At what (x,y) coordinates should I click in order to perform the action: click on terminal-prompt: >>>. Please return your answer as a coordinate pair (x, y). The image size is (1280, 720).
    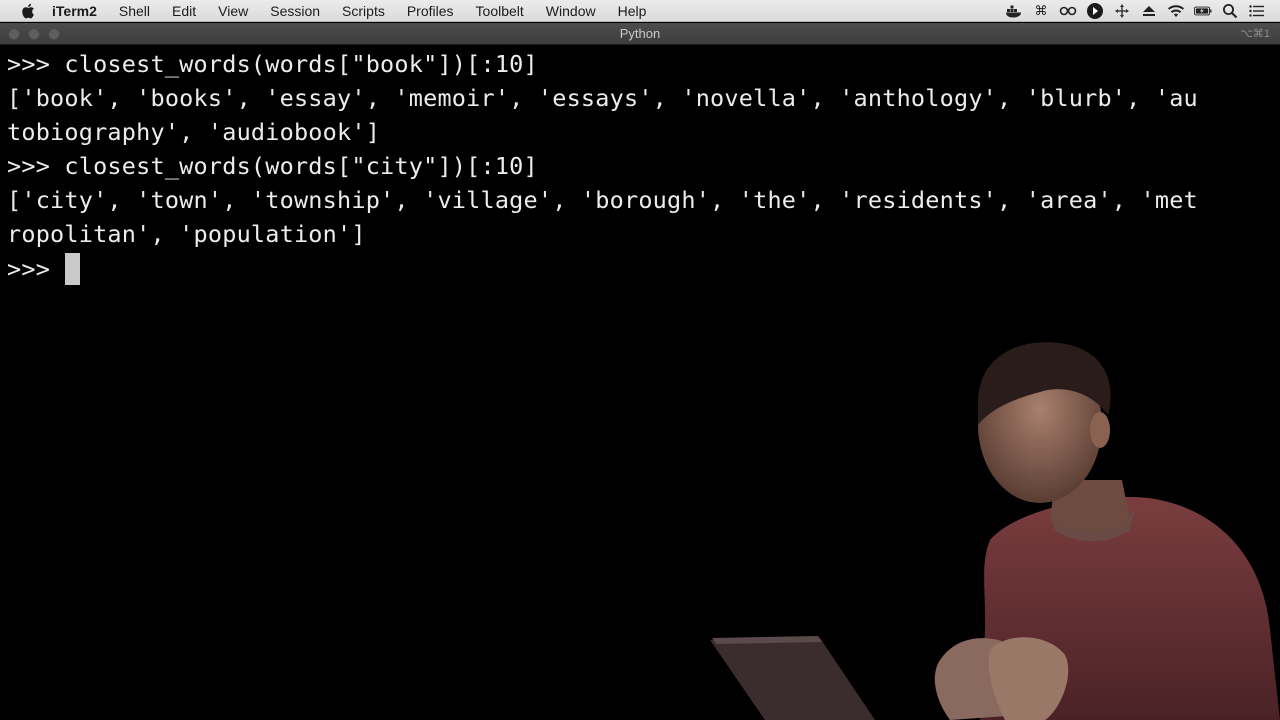
    Looking at the image, I should click on (36, 269).